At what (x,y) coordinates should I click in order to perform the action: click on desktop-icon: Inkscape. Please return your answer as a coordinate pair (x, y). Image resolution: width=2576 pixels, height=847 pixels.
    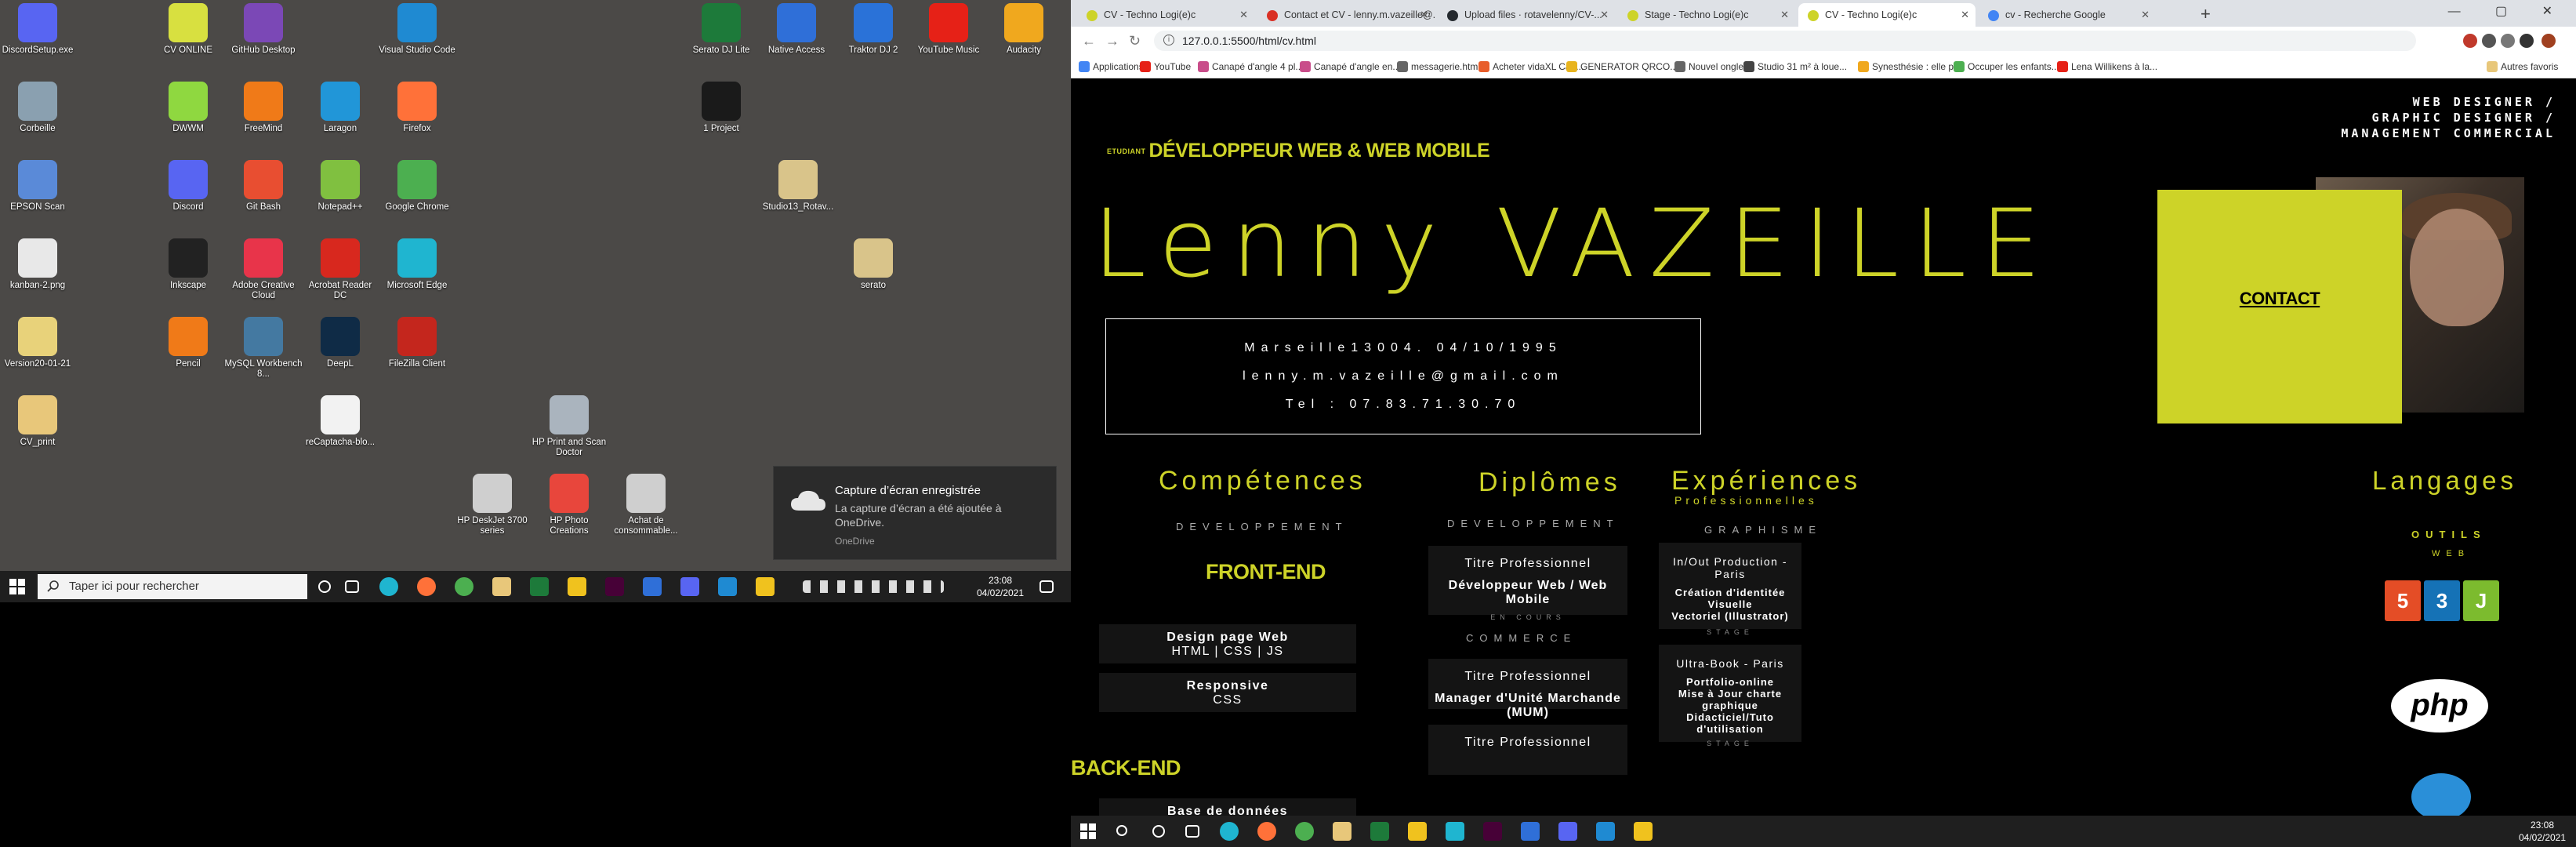
    Looking at the image, I should click on (188, 264).